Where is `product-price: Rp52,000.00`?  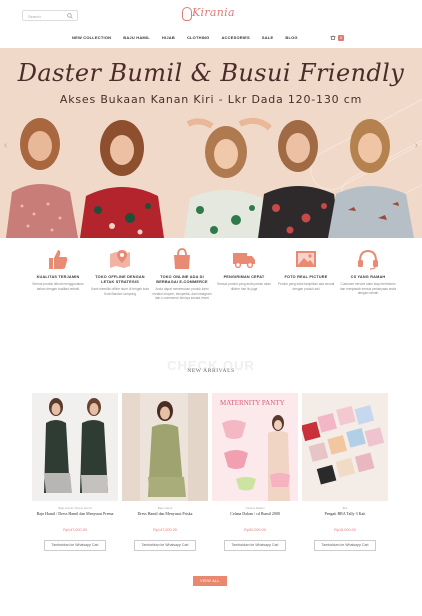 product-price: Rp52,000.00 is located at coordinates (255, 530).